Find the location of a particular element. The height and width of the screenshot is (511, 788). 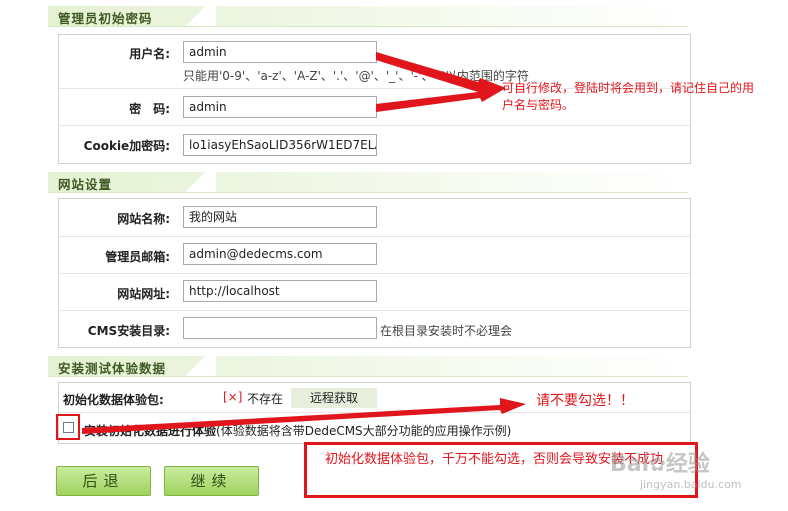

arrow-password is located at coordinates (441, 100).